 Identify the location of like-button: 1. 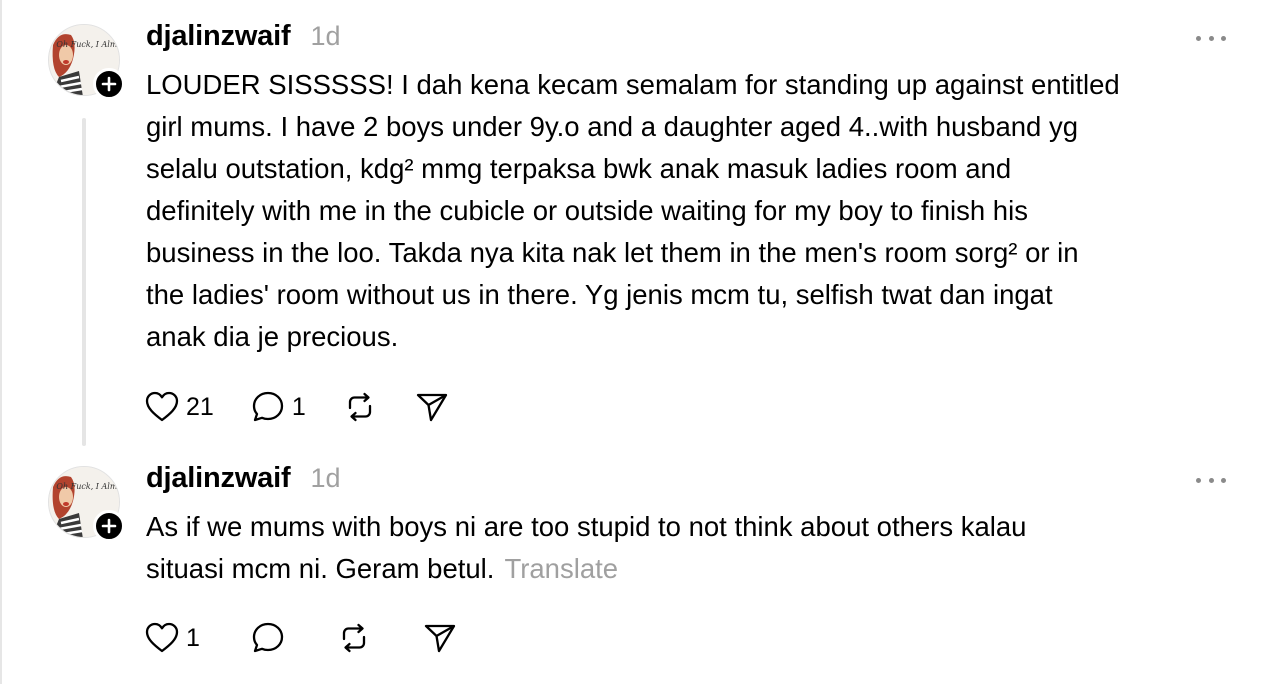
(172, 638).